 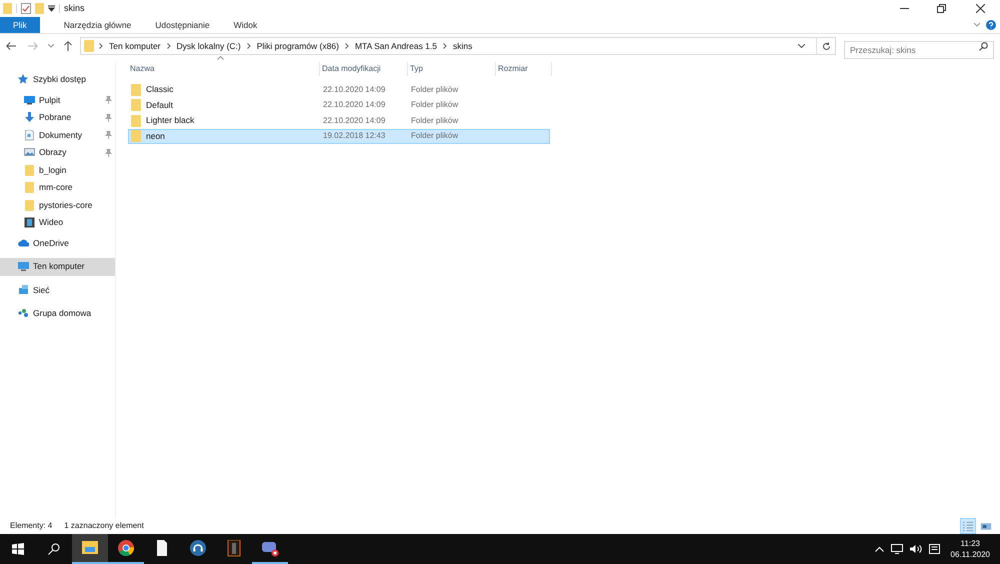 I want to click on breadcrumb-link: Ten komputer, so click(x=134, y=46).